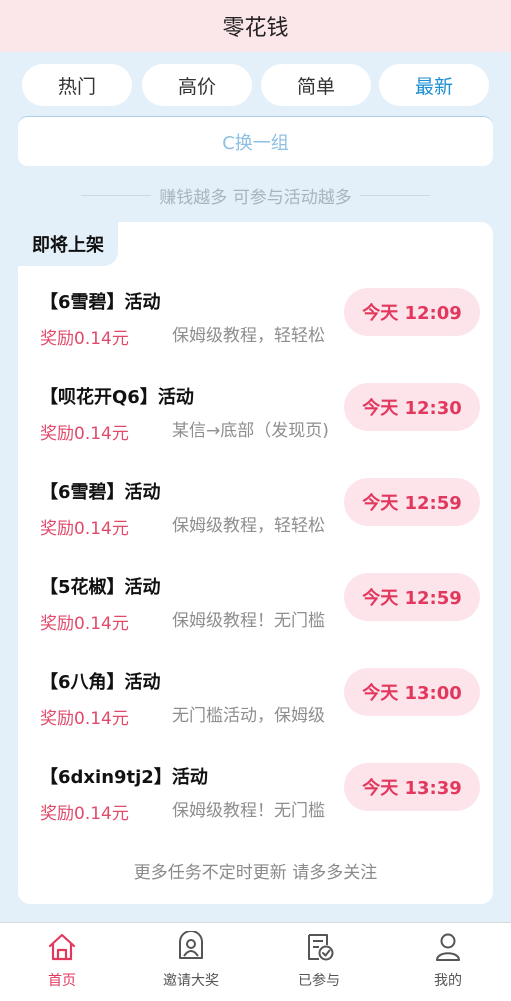 This screenshot has height=1001, width=511. Describe the element at coordinates (250, 431) in the screenshot. I see `task-description: 某信→底部（发现页)` at that location.